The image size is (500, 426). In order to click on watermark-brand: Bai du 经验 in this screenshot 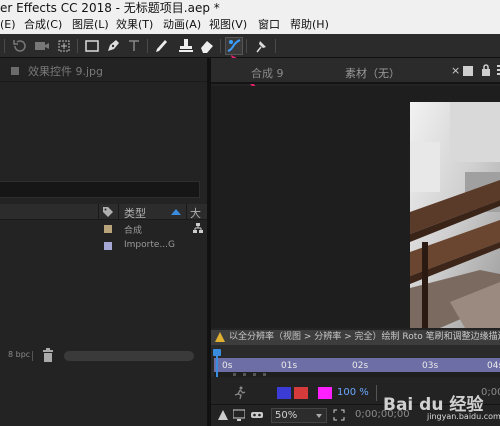, I will do `click(433, 405)`.